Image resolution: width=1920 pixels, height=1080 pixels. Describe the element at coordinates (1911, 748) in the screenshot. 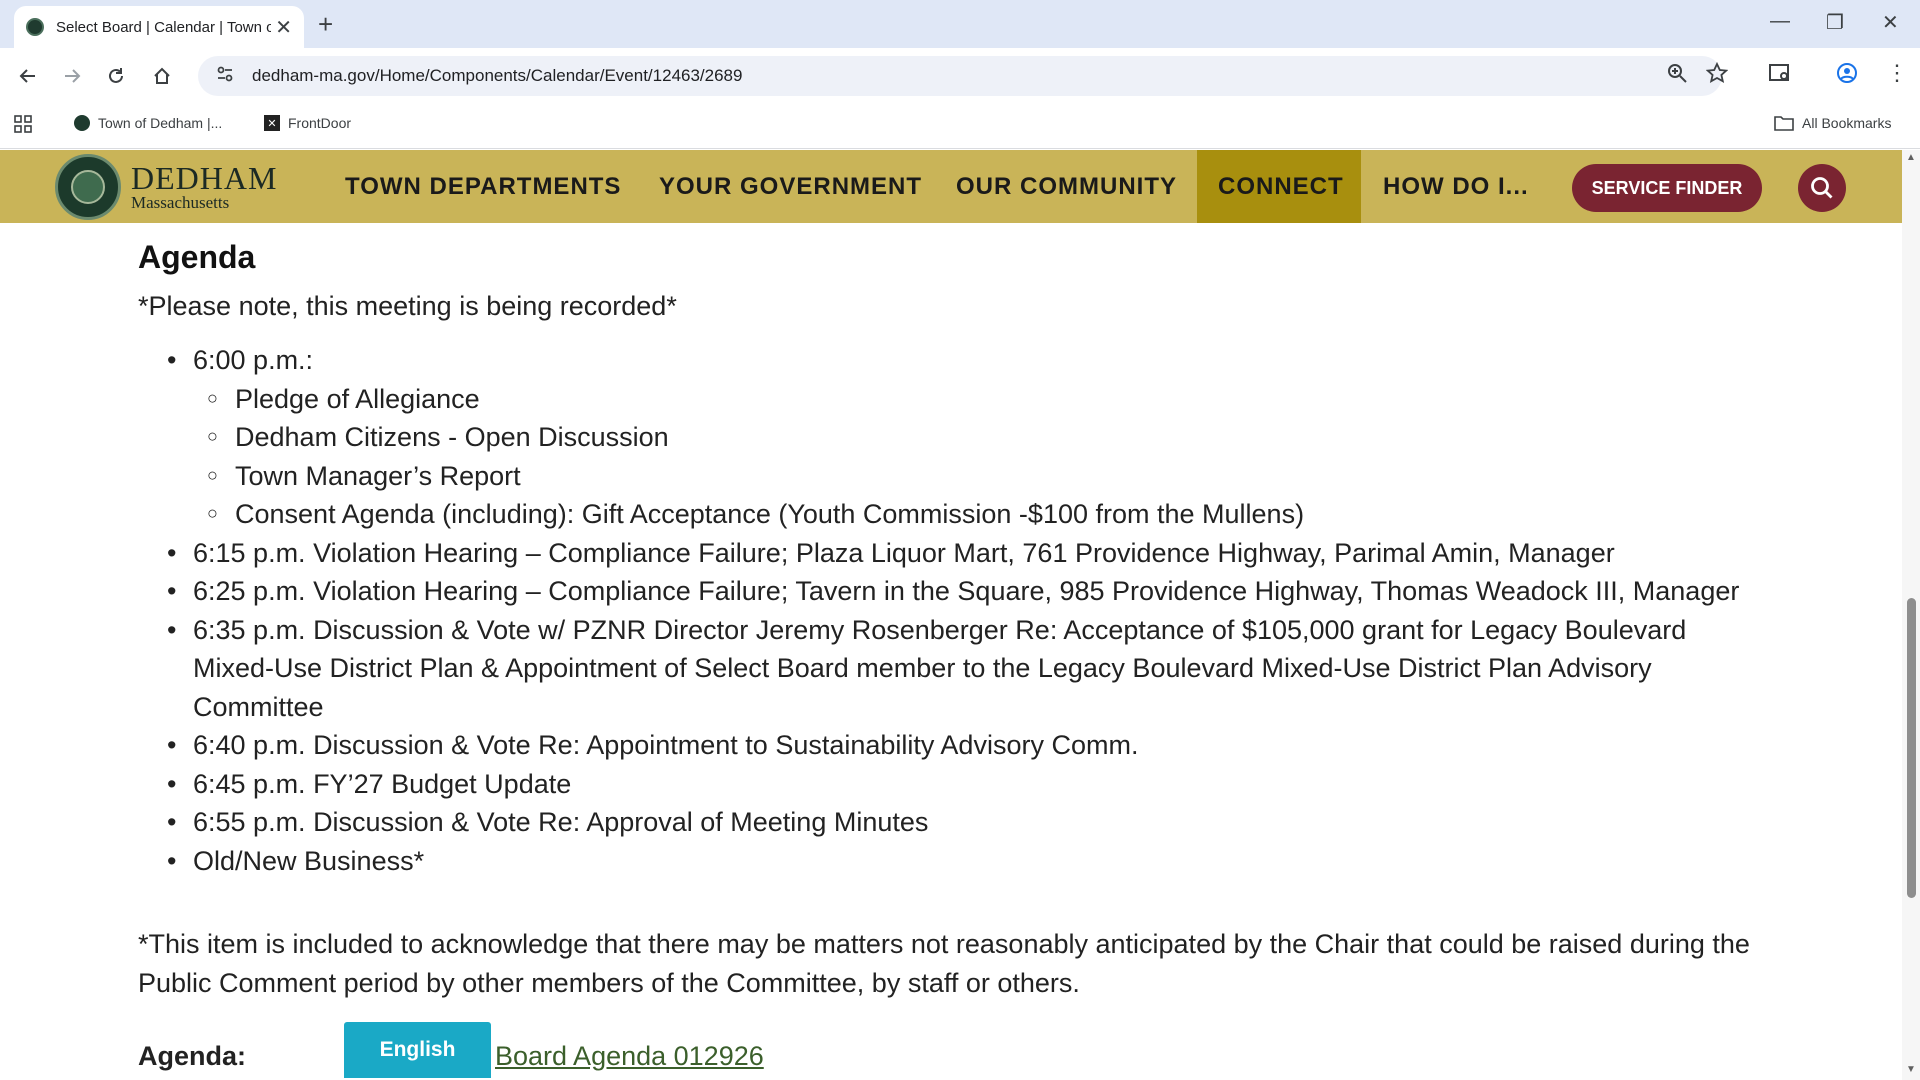

I see `scroll-thumb` at that location.